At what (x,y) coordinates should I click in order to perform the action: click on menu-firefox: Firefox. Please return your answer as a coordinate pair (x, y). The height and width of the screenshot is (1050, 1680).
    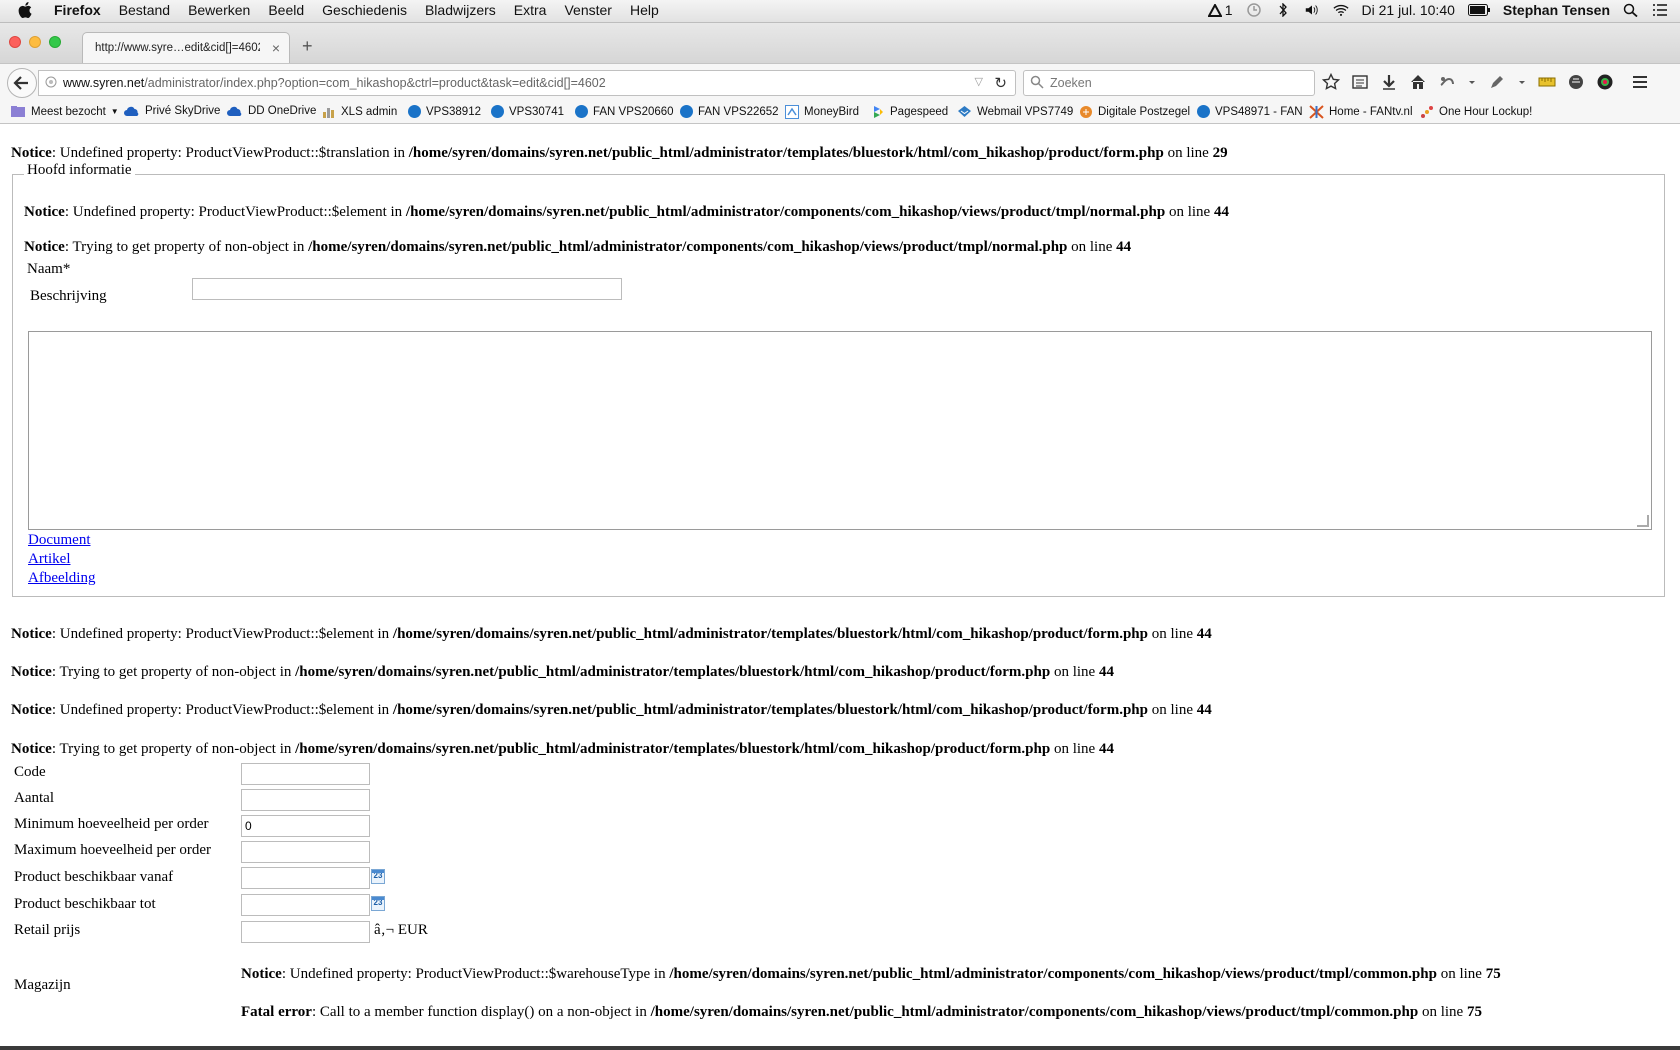
    Looking at the image, I should click on (82, 10).